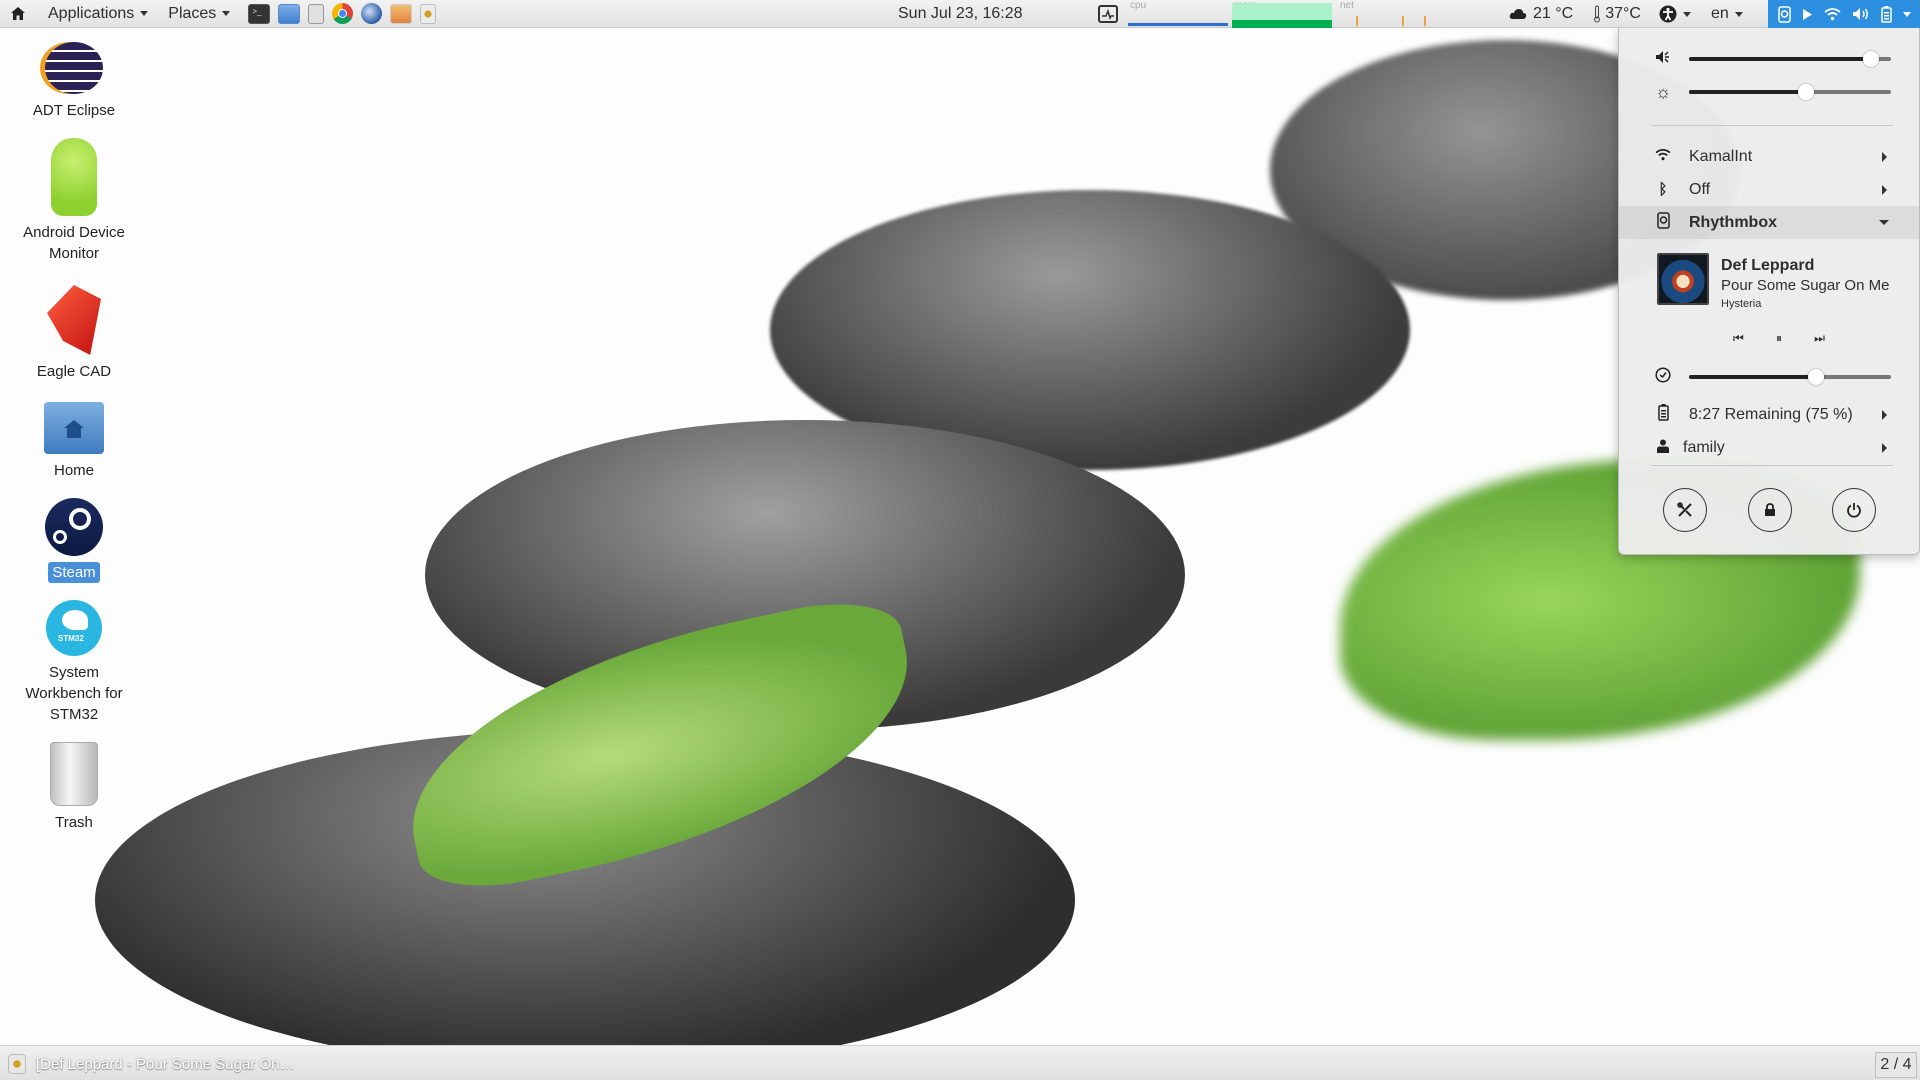 The width and height of the screenshot is (1920, 1080). I want to click on applications-label: Applications, so click(91, 13).